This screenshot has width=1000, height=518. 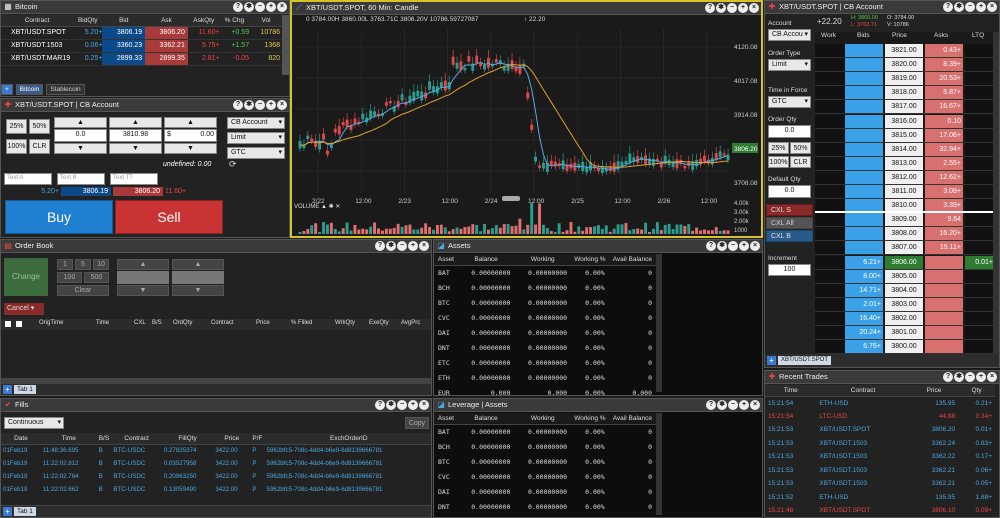 I want to click on dom-row: 3821.00 0.43+, so click(x=905, y=51).